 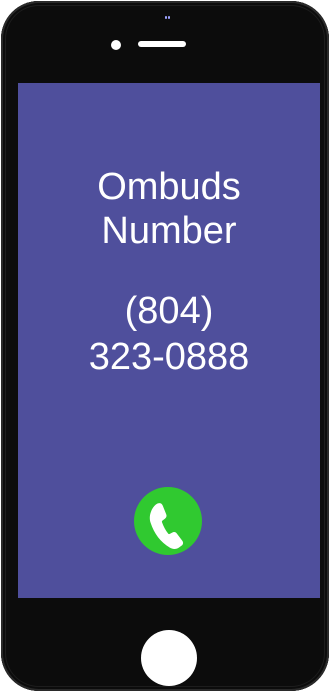 I want to click on earpiece-speaker, so click(x=162, y=44).